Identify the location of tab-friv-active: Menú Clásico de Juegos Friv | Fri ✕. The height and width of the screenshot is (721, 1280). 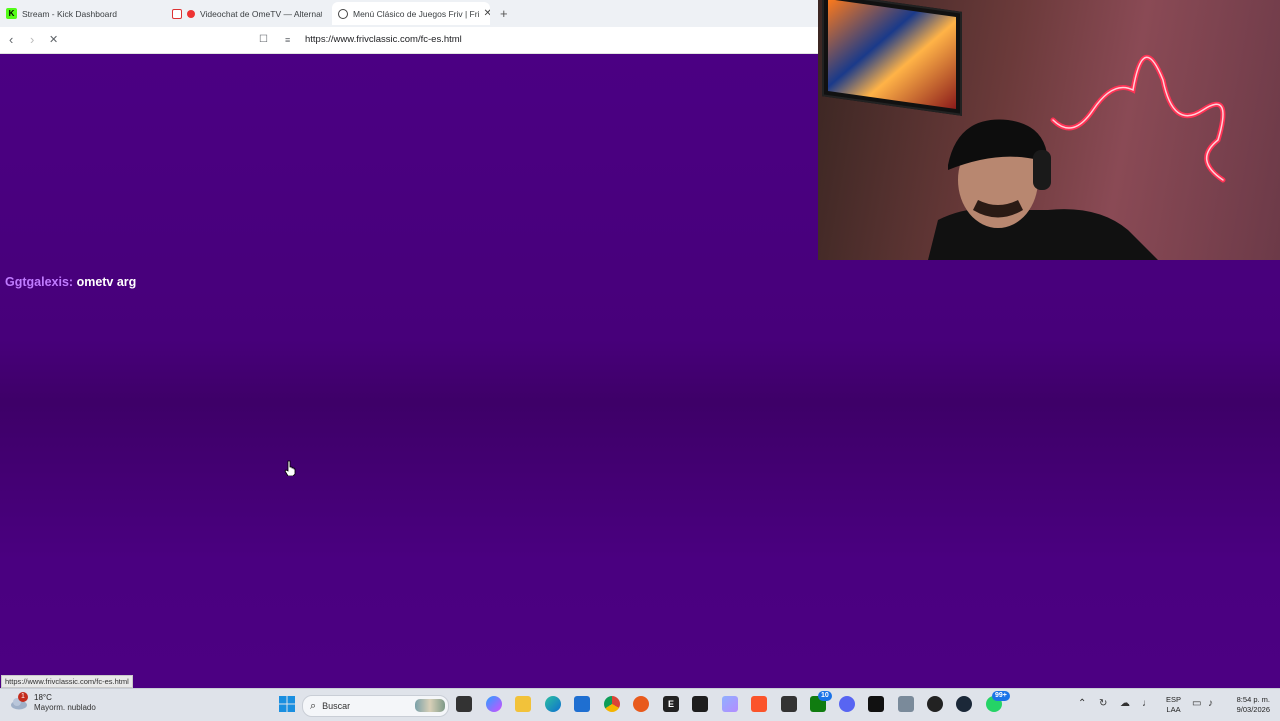
(411, 13).